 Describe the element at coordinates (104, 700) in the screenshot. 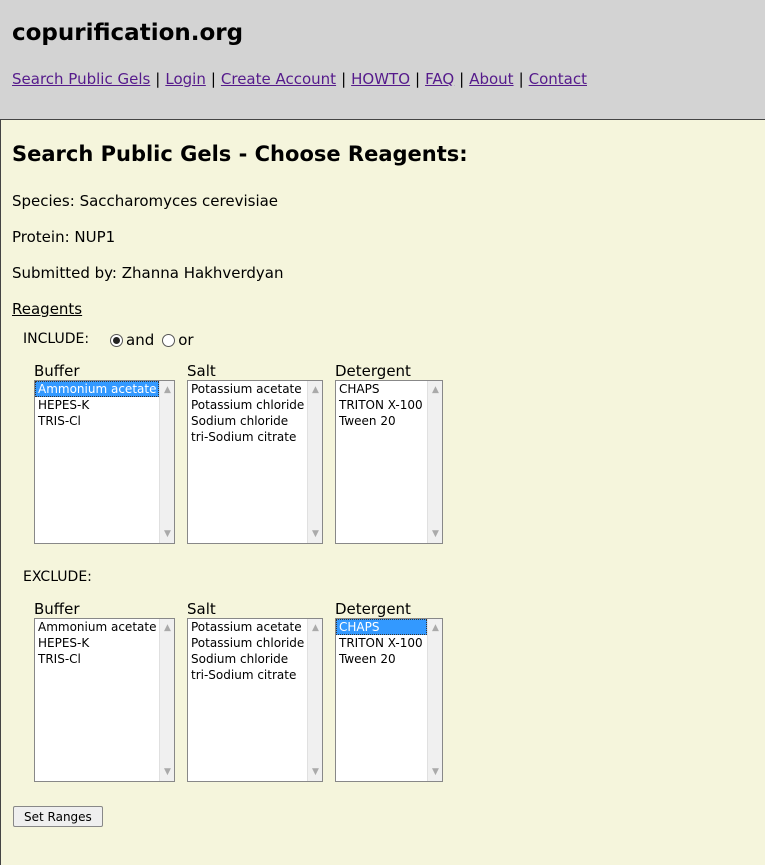

I see `exclude-buffer-list: Ammonium acetate HEPES-K TRIS-Cl ▲ ▼` at that location.